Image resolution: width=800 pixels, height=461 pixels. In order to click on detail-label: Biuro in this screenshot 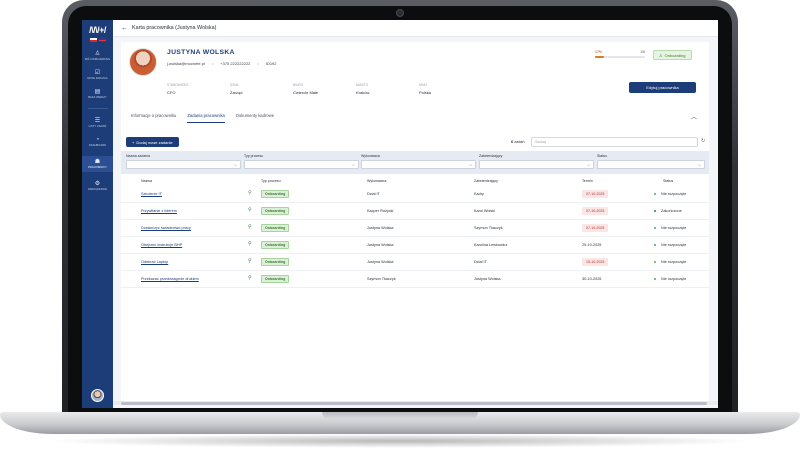, I will do `click(298, 85)`.